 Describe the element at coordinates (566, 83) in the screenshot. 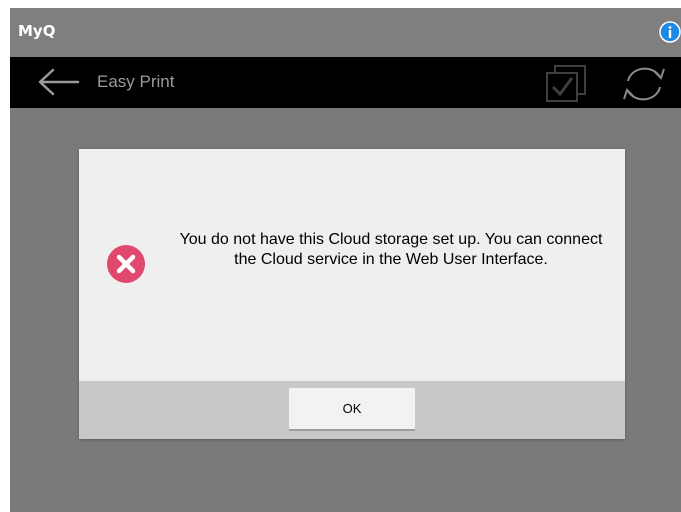

I see `checkbox-select-icon` at that location.